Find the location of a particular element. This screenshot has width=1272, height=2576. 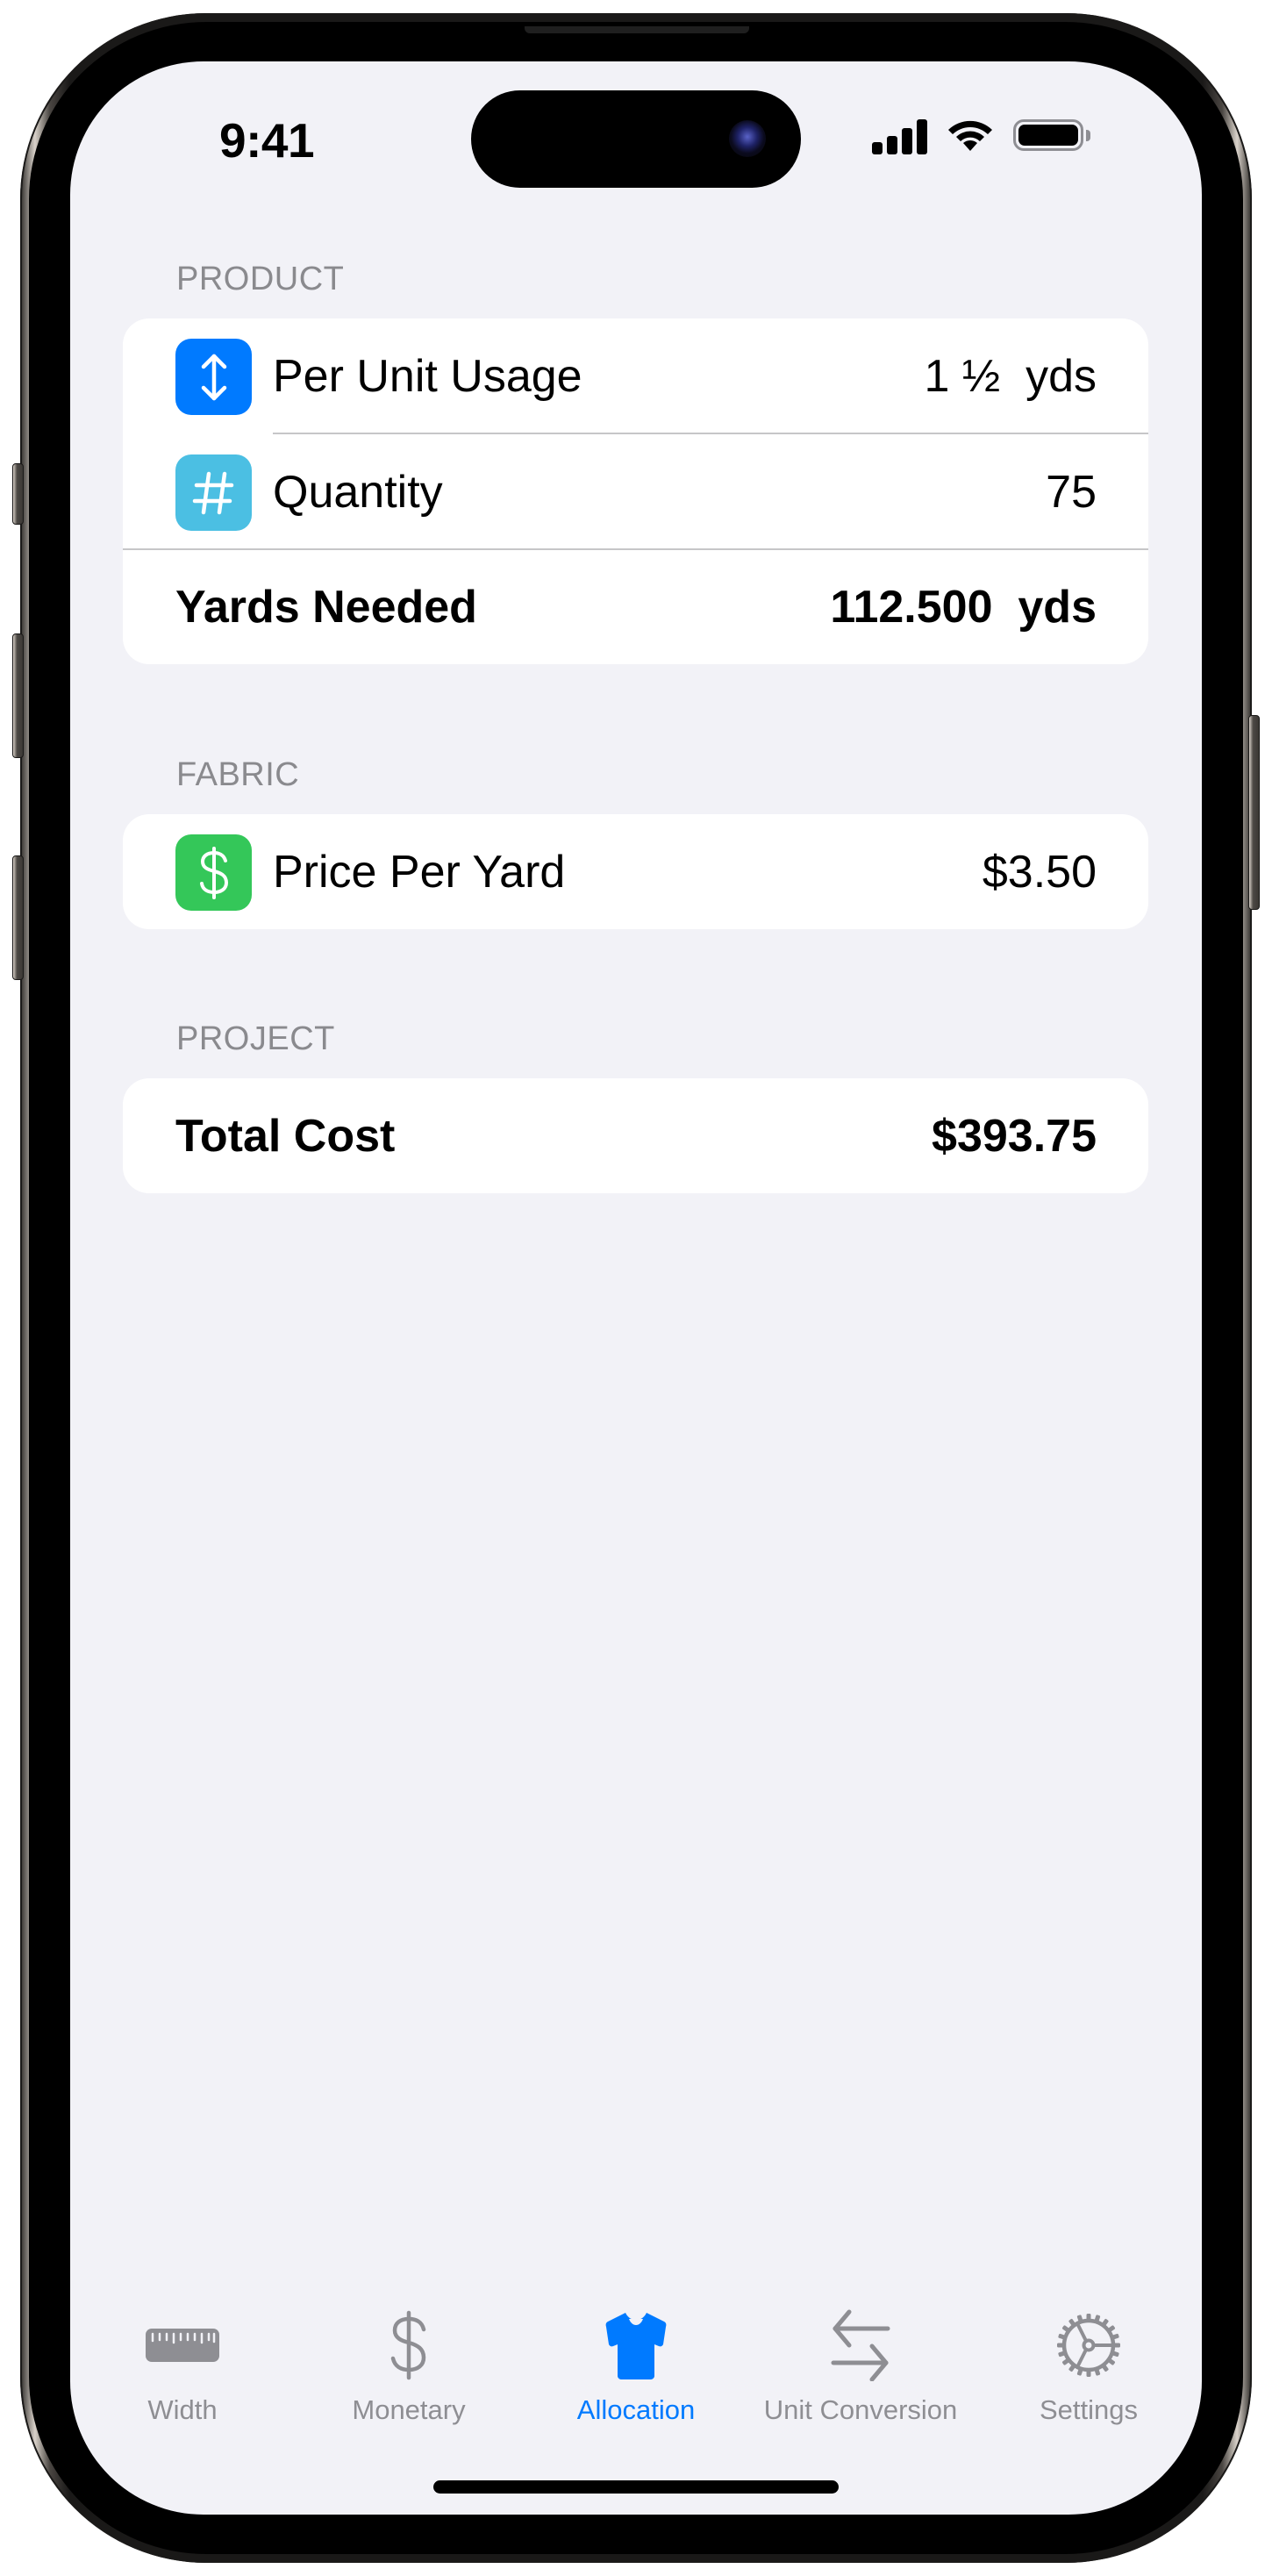

fabric-card: Price Per Yard $3.50 is located at coordinates (635, 871).